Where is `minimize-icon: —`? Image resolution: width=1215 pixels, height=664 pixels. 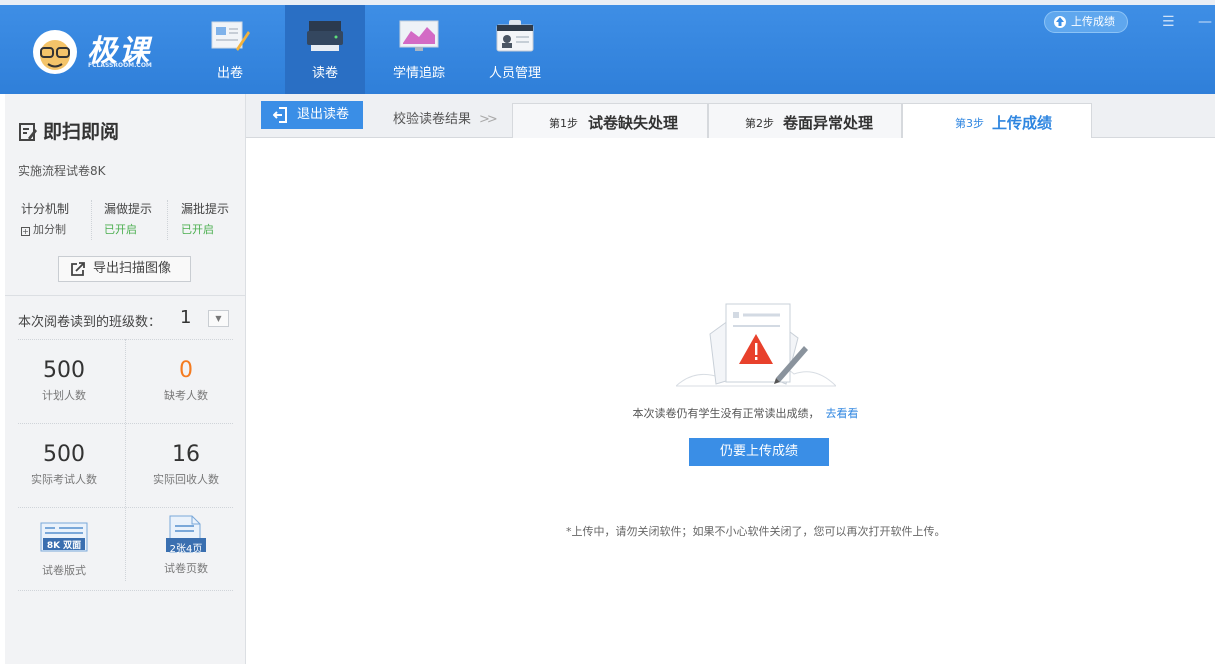
minimize-icon: — is located at coordinates (1205, 22).